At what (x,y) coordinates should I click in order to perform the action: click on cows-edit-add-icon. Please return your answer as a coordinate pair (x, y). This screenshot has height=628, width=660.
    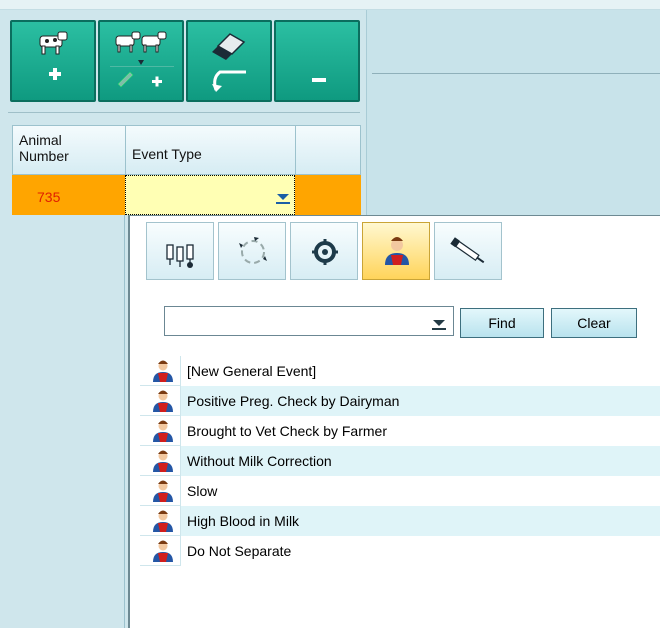
    Looking at the image, I should click on (142, 59).